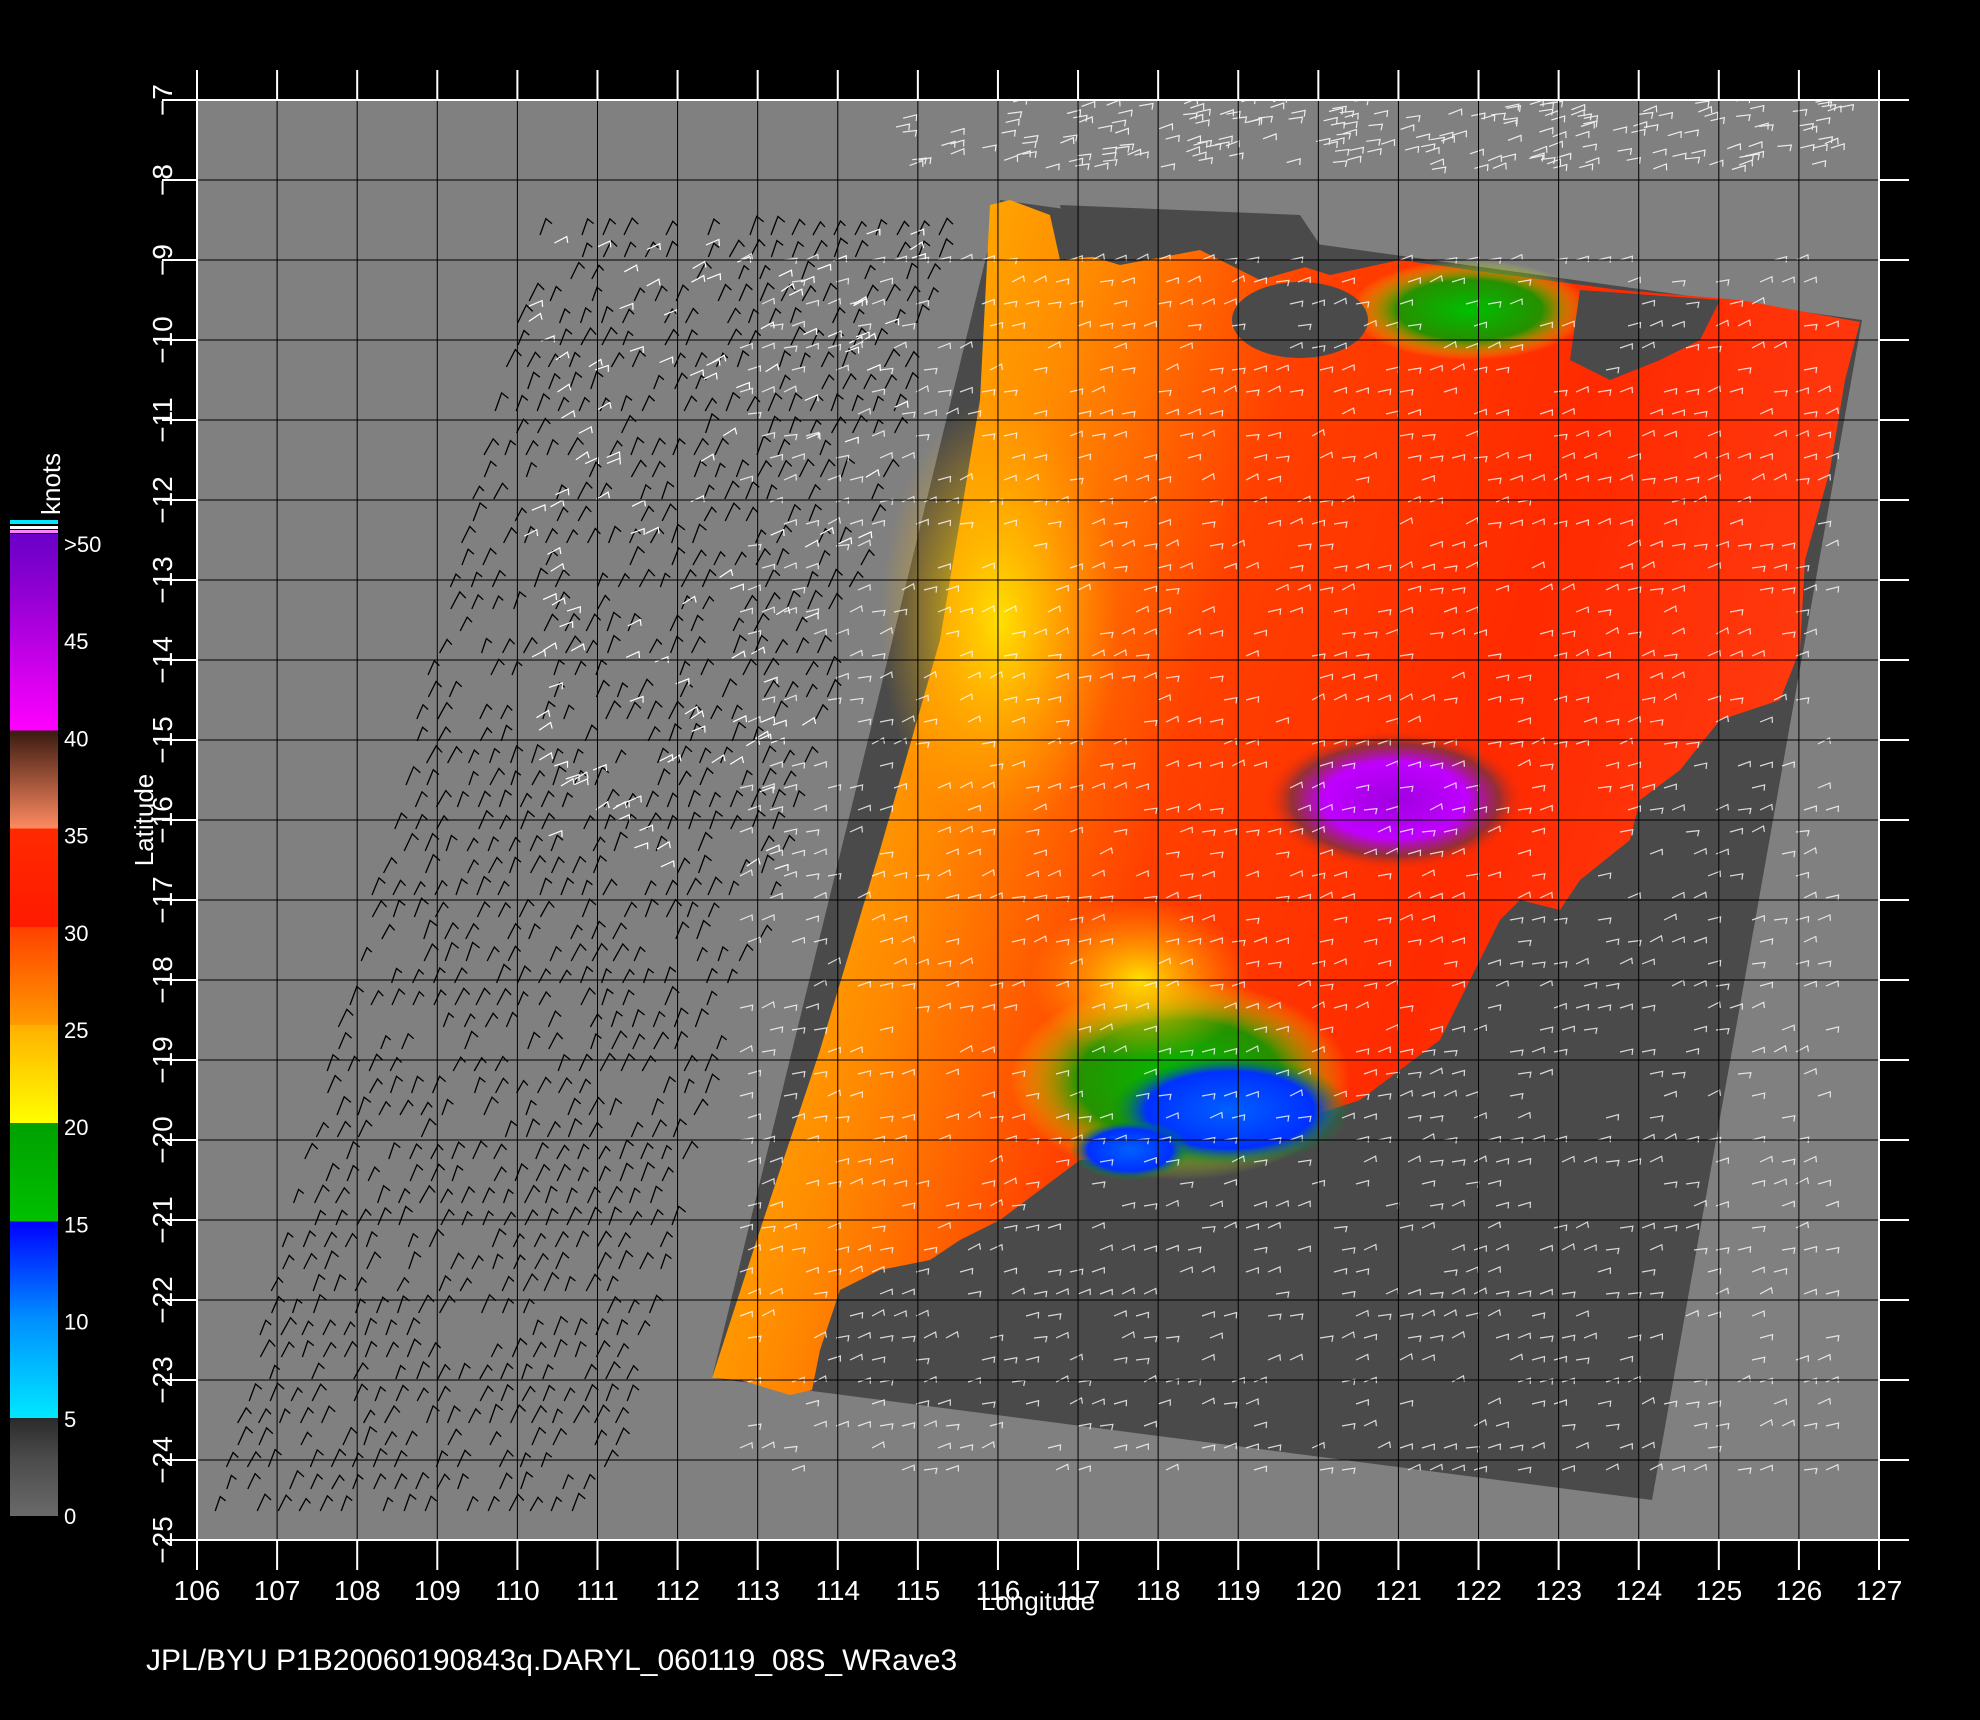 The width and height of the screenshot is (1980, 1720). I want to click on colorbar-label: 0, so click(70, 1516).